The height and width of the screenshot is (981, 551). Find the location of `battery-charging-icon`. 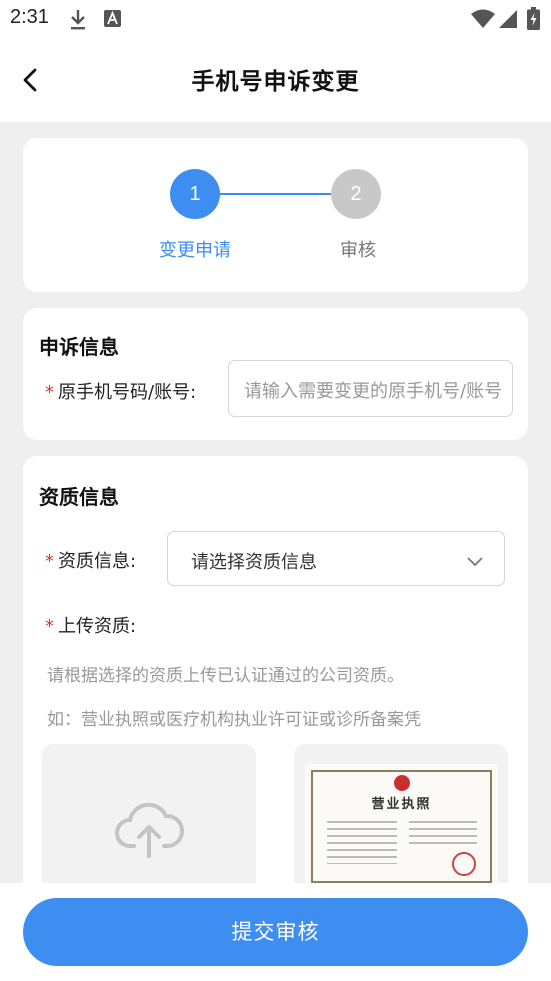

battery-charging-icon is located at coordinates (533, 20).